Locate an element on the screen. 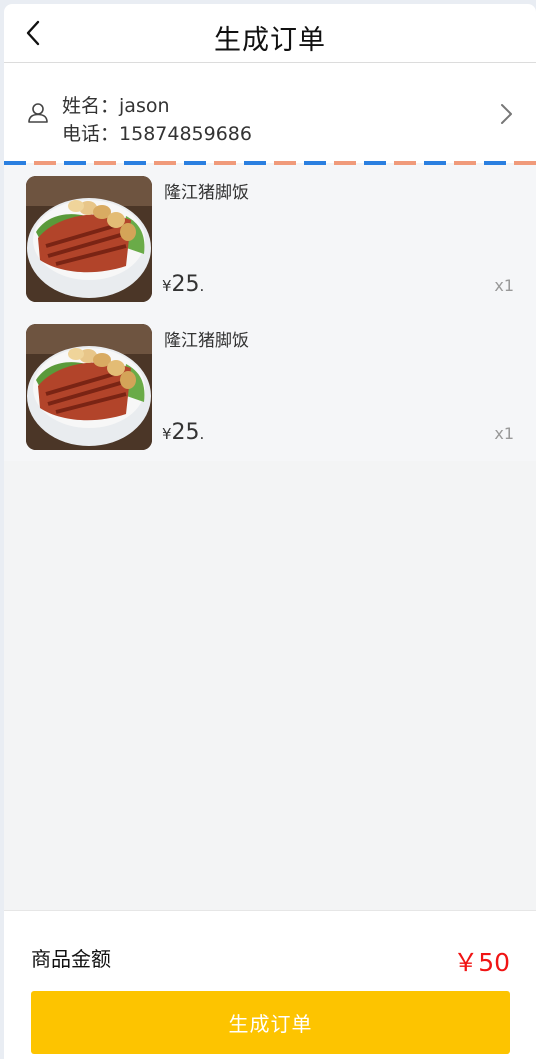 Image resolution: width=536 pixels, height=1059 pixels. nav-bar: 生成订单 is located at coordinates (270, 33).